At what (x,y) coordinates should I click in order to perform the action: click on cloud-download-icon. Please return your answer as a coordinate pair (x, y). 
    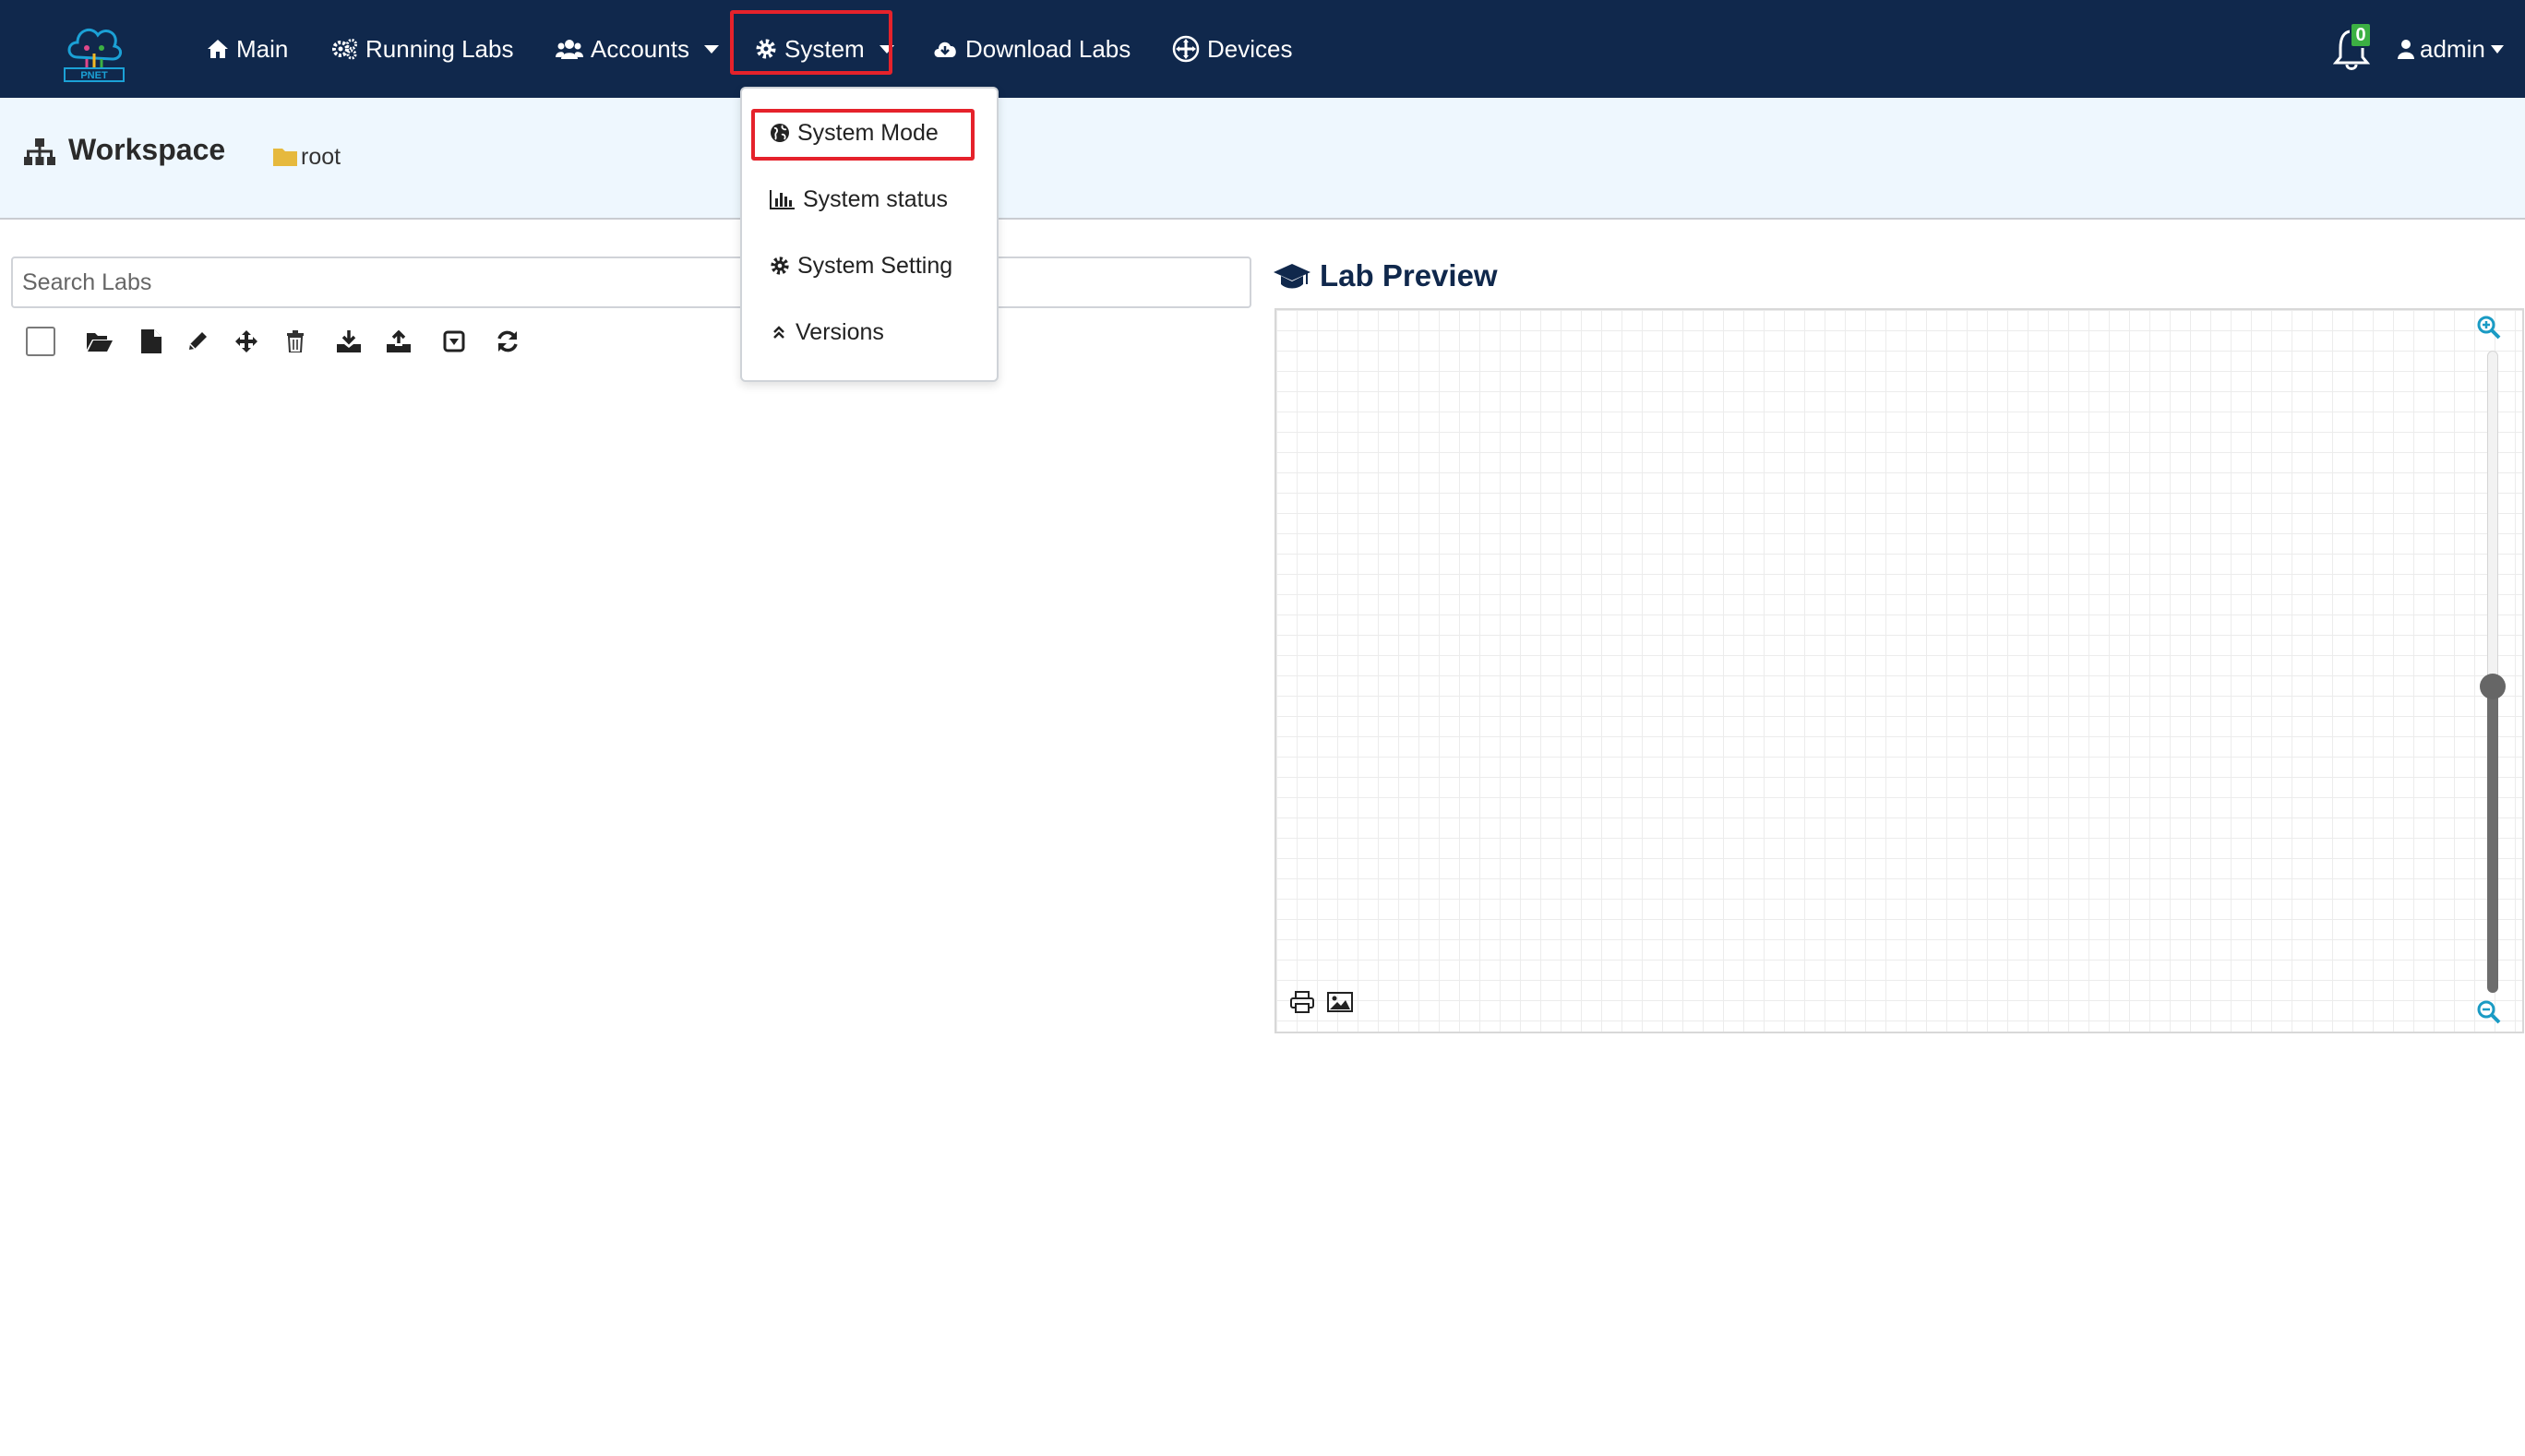
    Looking at the image, I should click on (945, 49).